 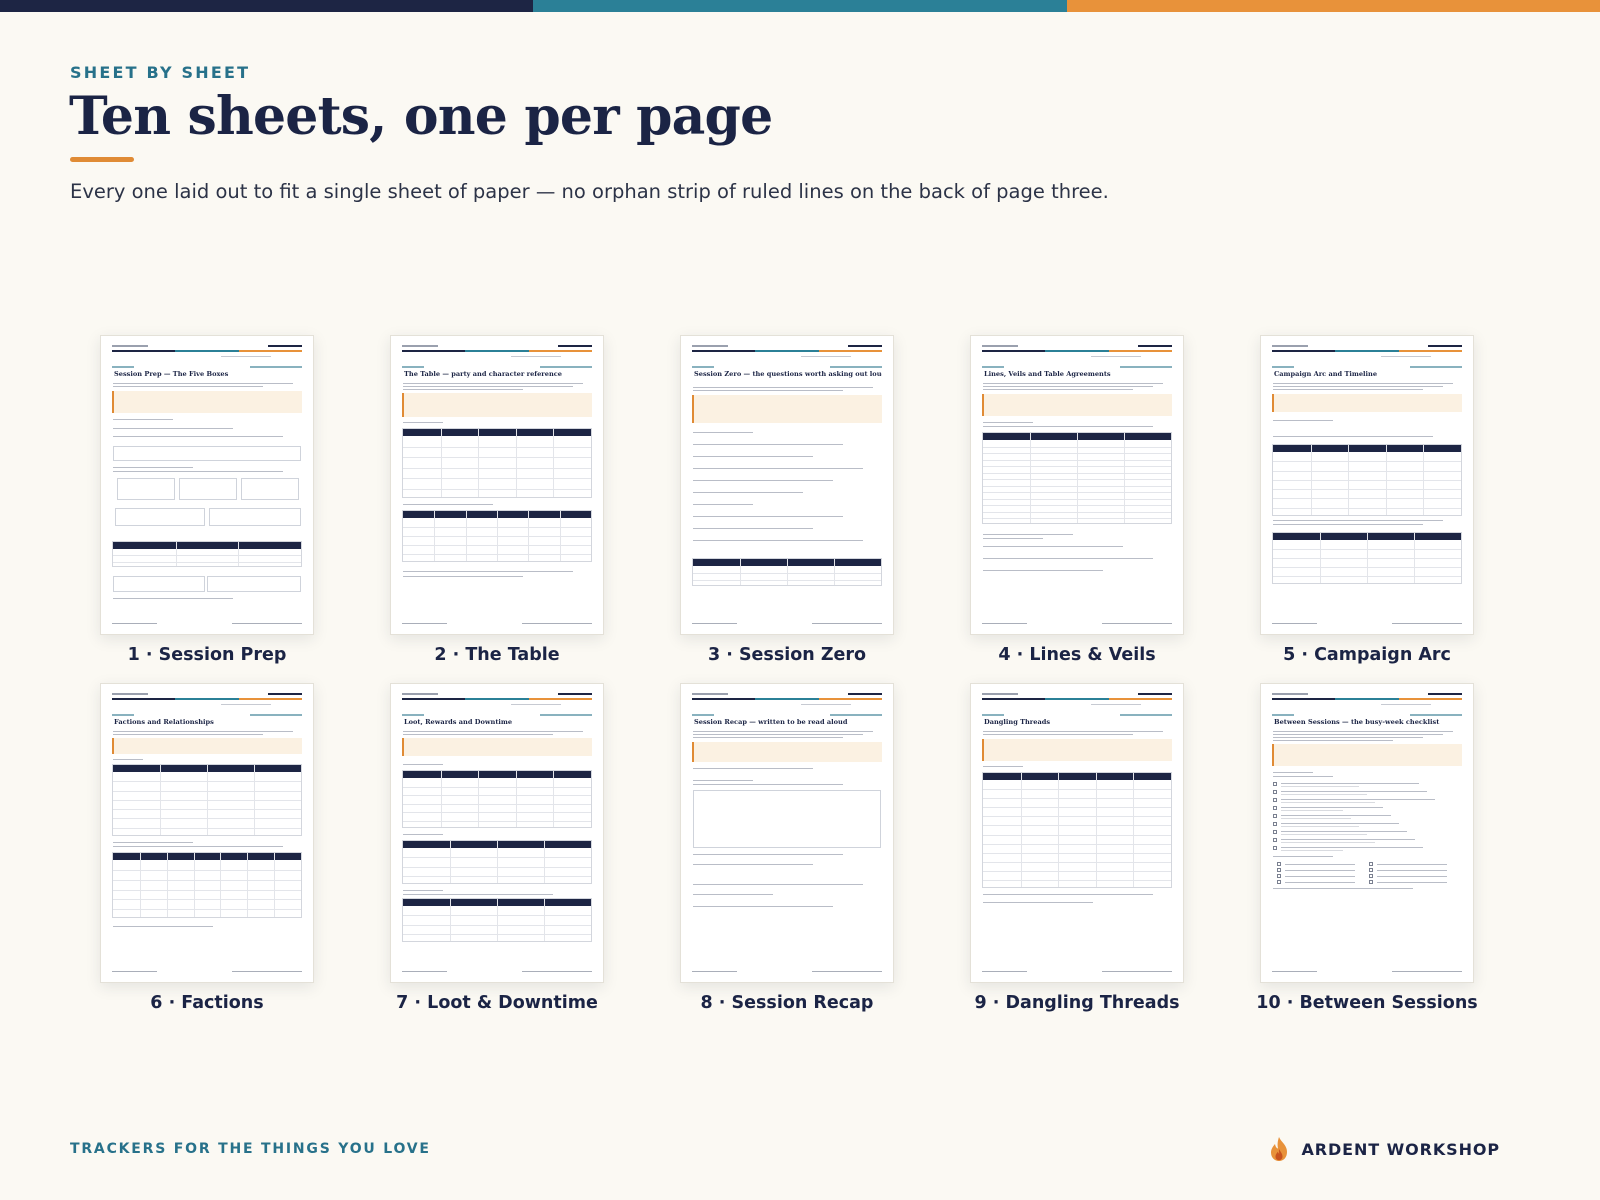 What do you see at coordinates (1077, 833) in the screenshot?
I see `sheet-thumbnail: Dangling Threads` at bounding box center [1077, 833].